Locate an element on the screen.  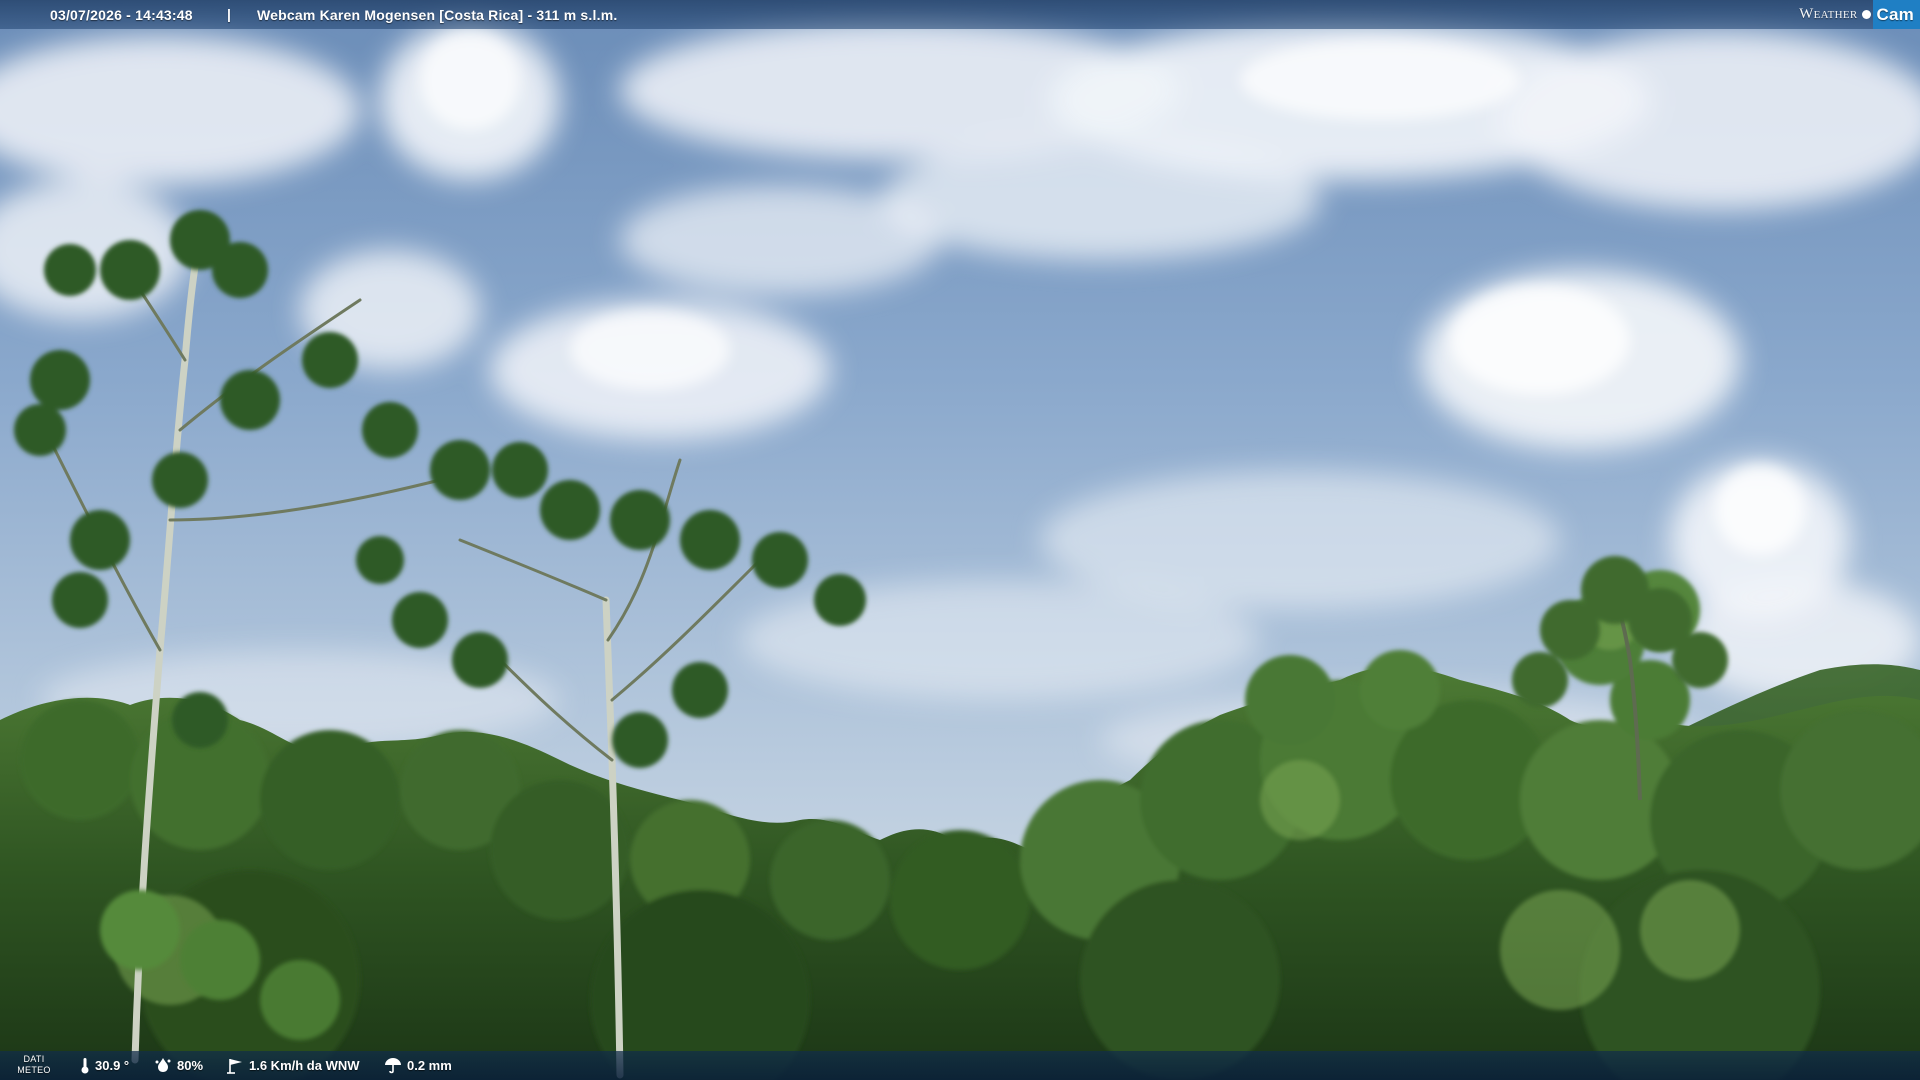
meteo-temperature: 30.9 ° is located at coordinates (104, 1065).